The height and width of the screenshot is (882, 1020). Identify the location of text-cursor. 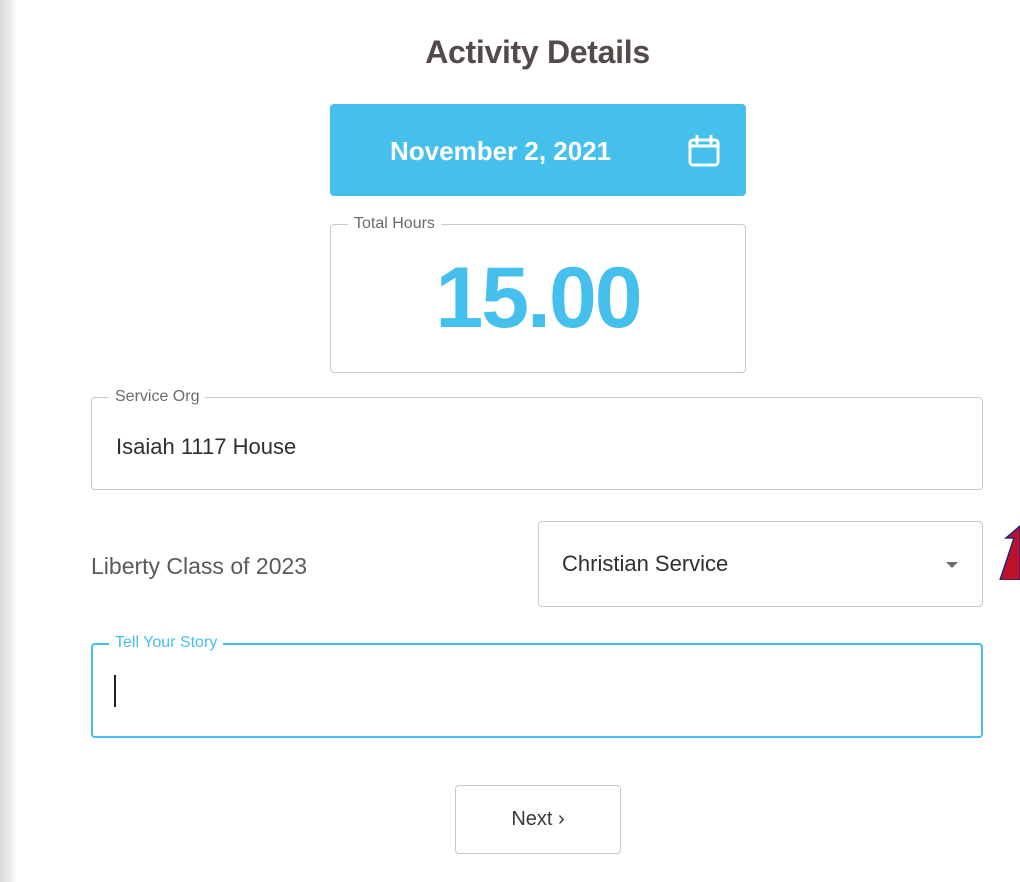
(115, 691).